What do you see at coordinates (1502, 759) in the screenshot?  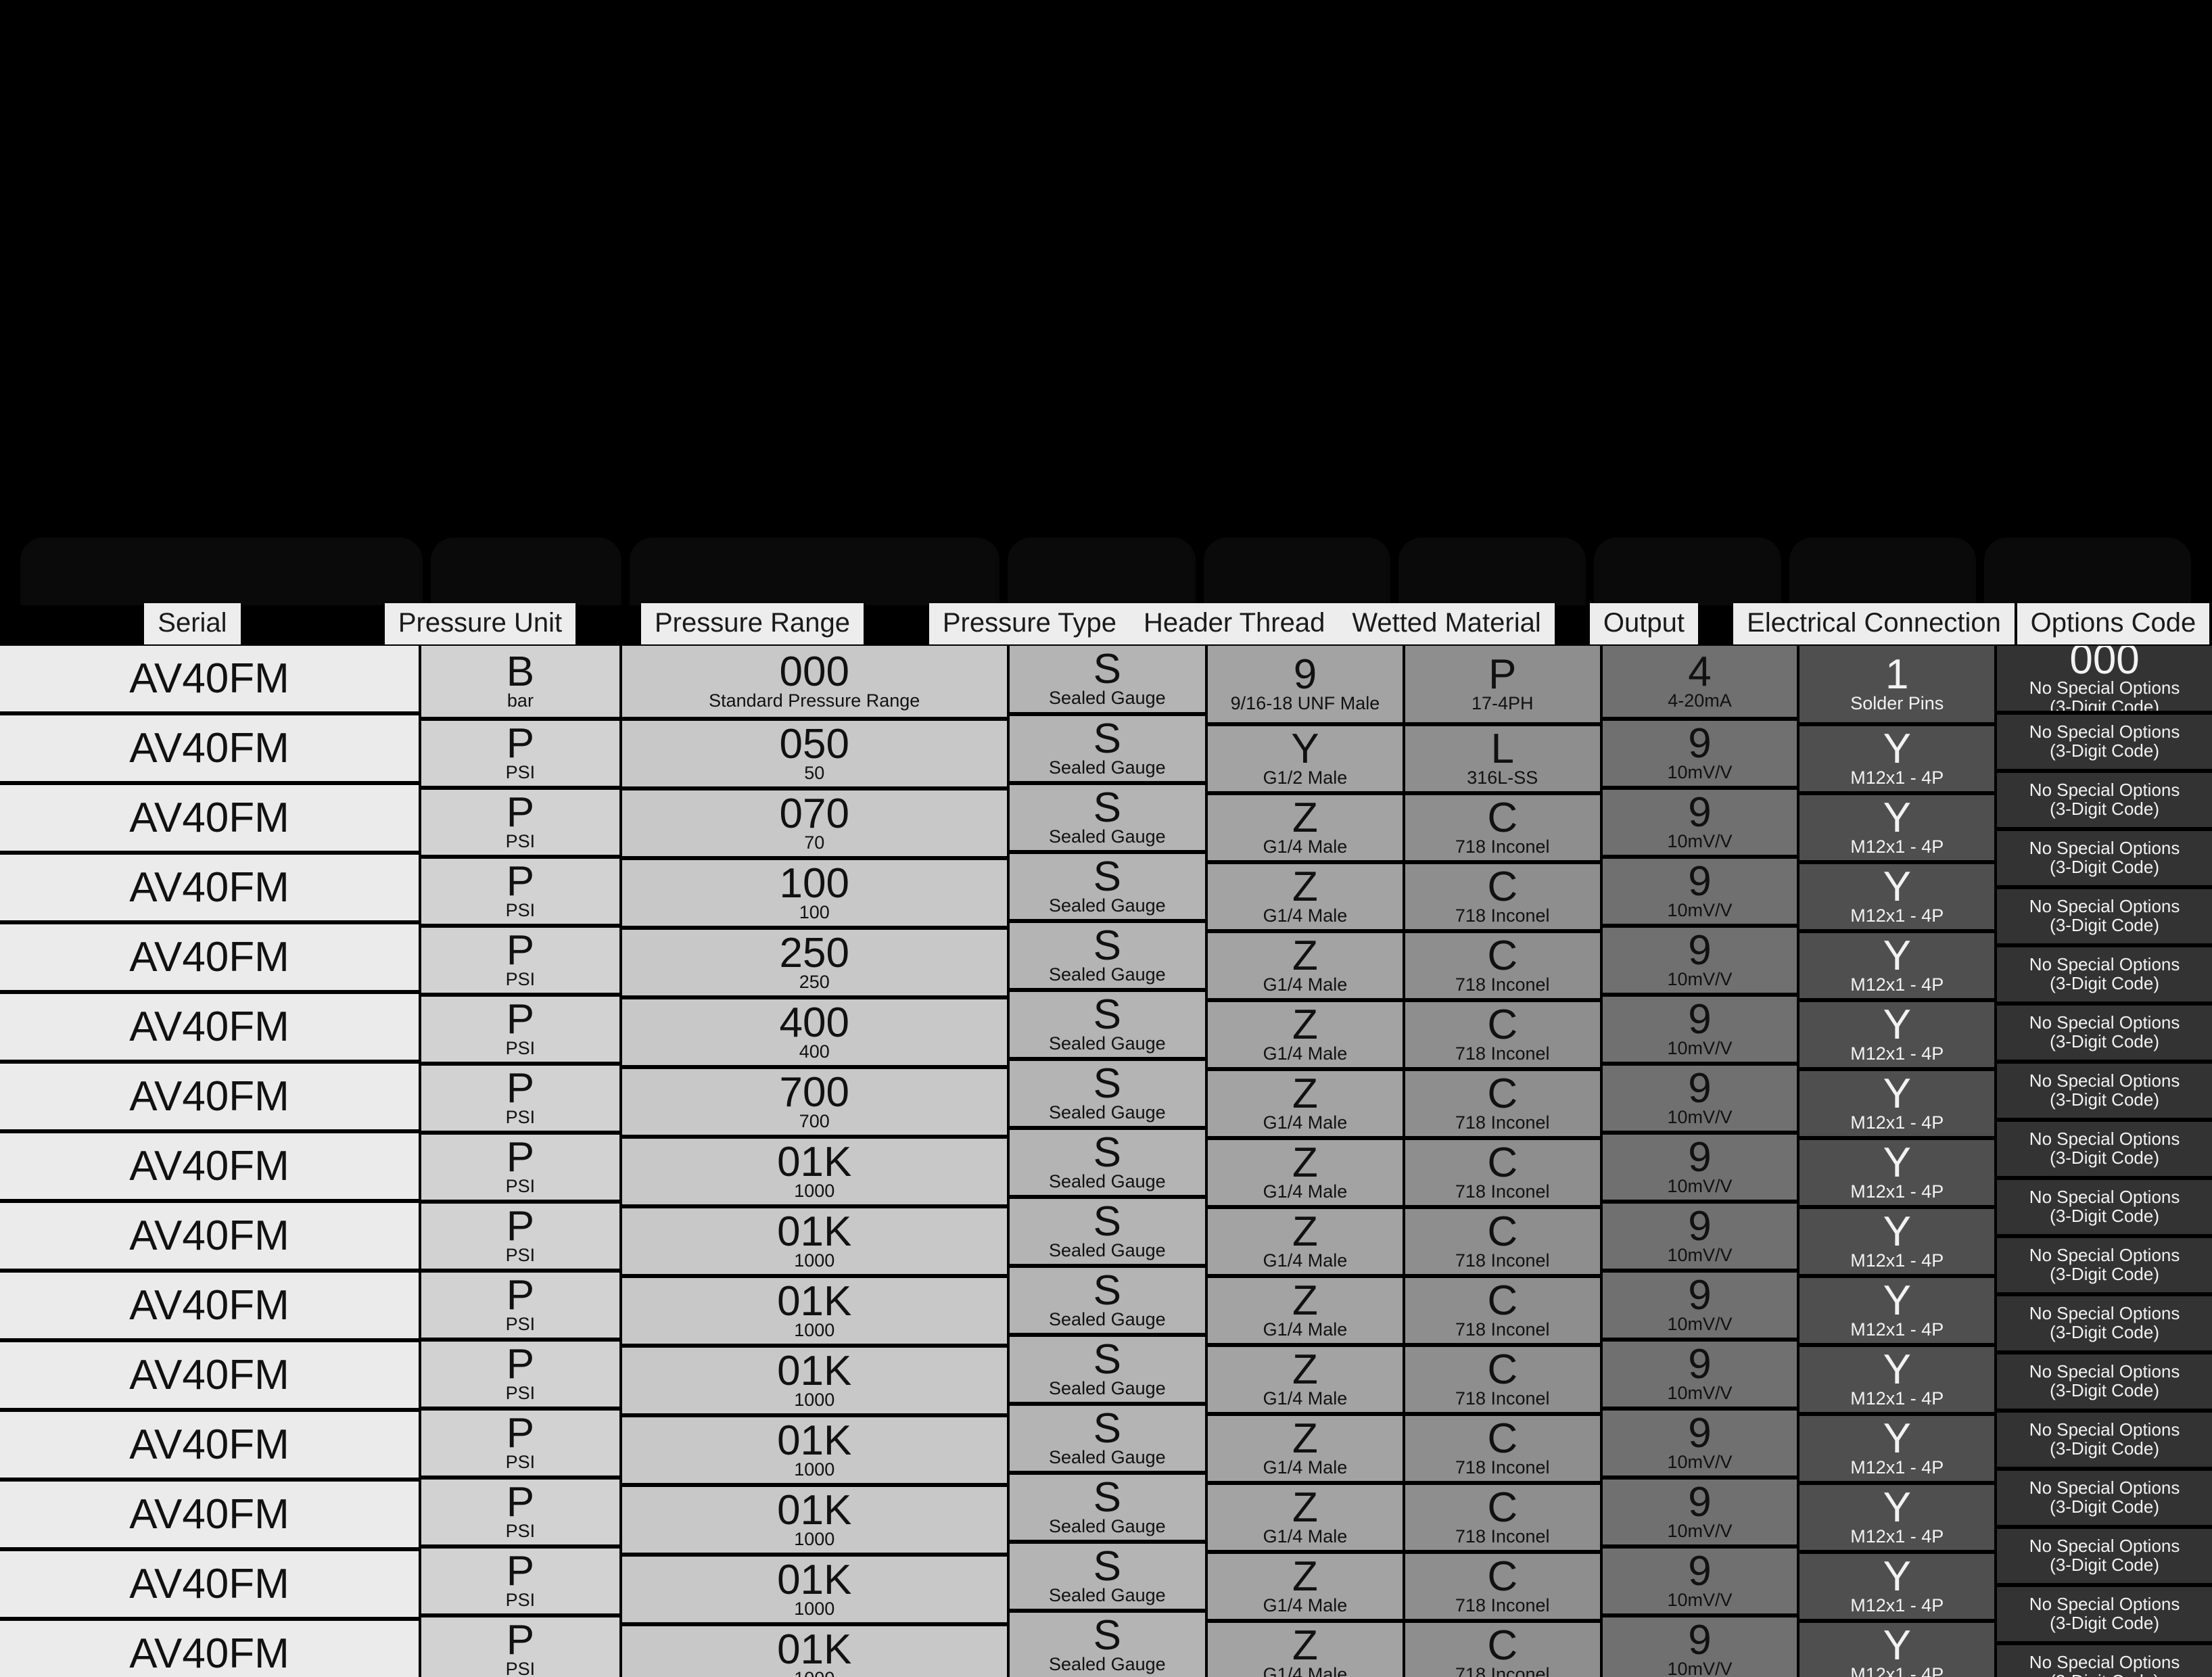 I see `option-cell: L 316L-SS` at bounding box center [1502, 759].